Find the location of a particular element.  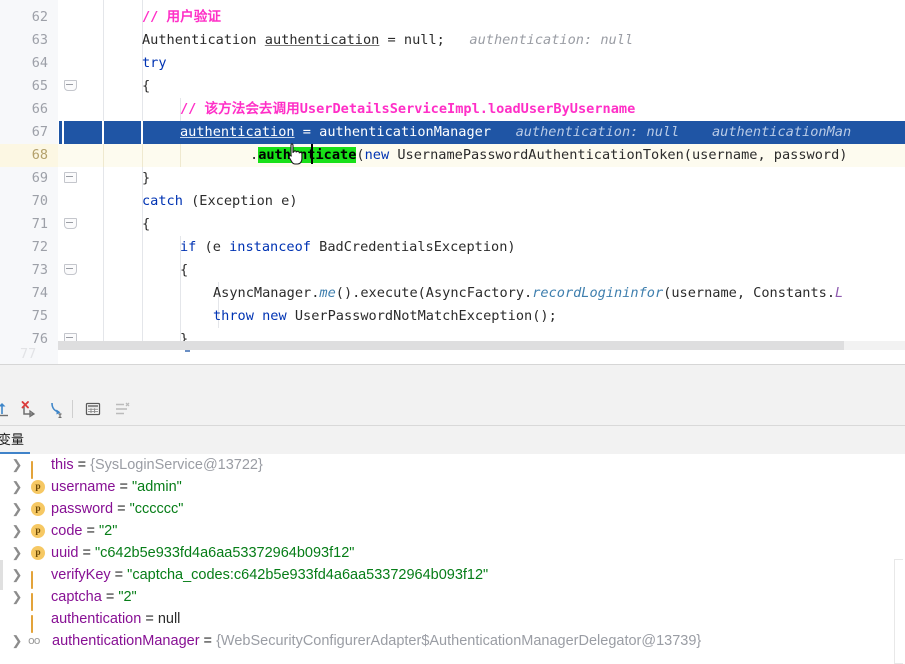

editor-horizontal-scrollbar is located at coordinates (481, 345).